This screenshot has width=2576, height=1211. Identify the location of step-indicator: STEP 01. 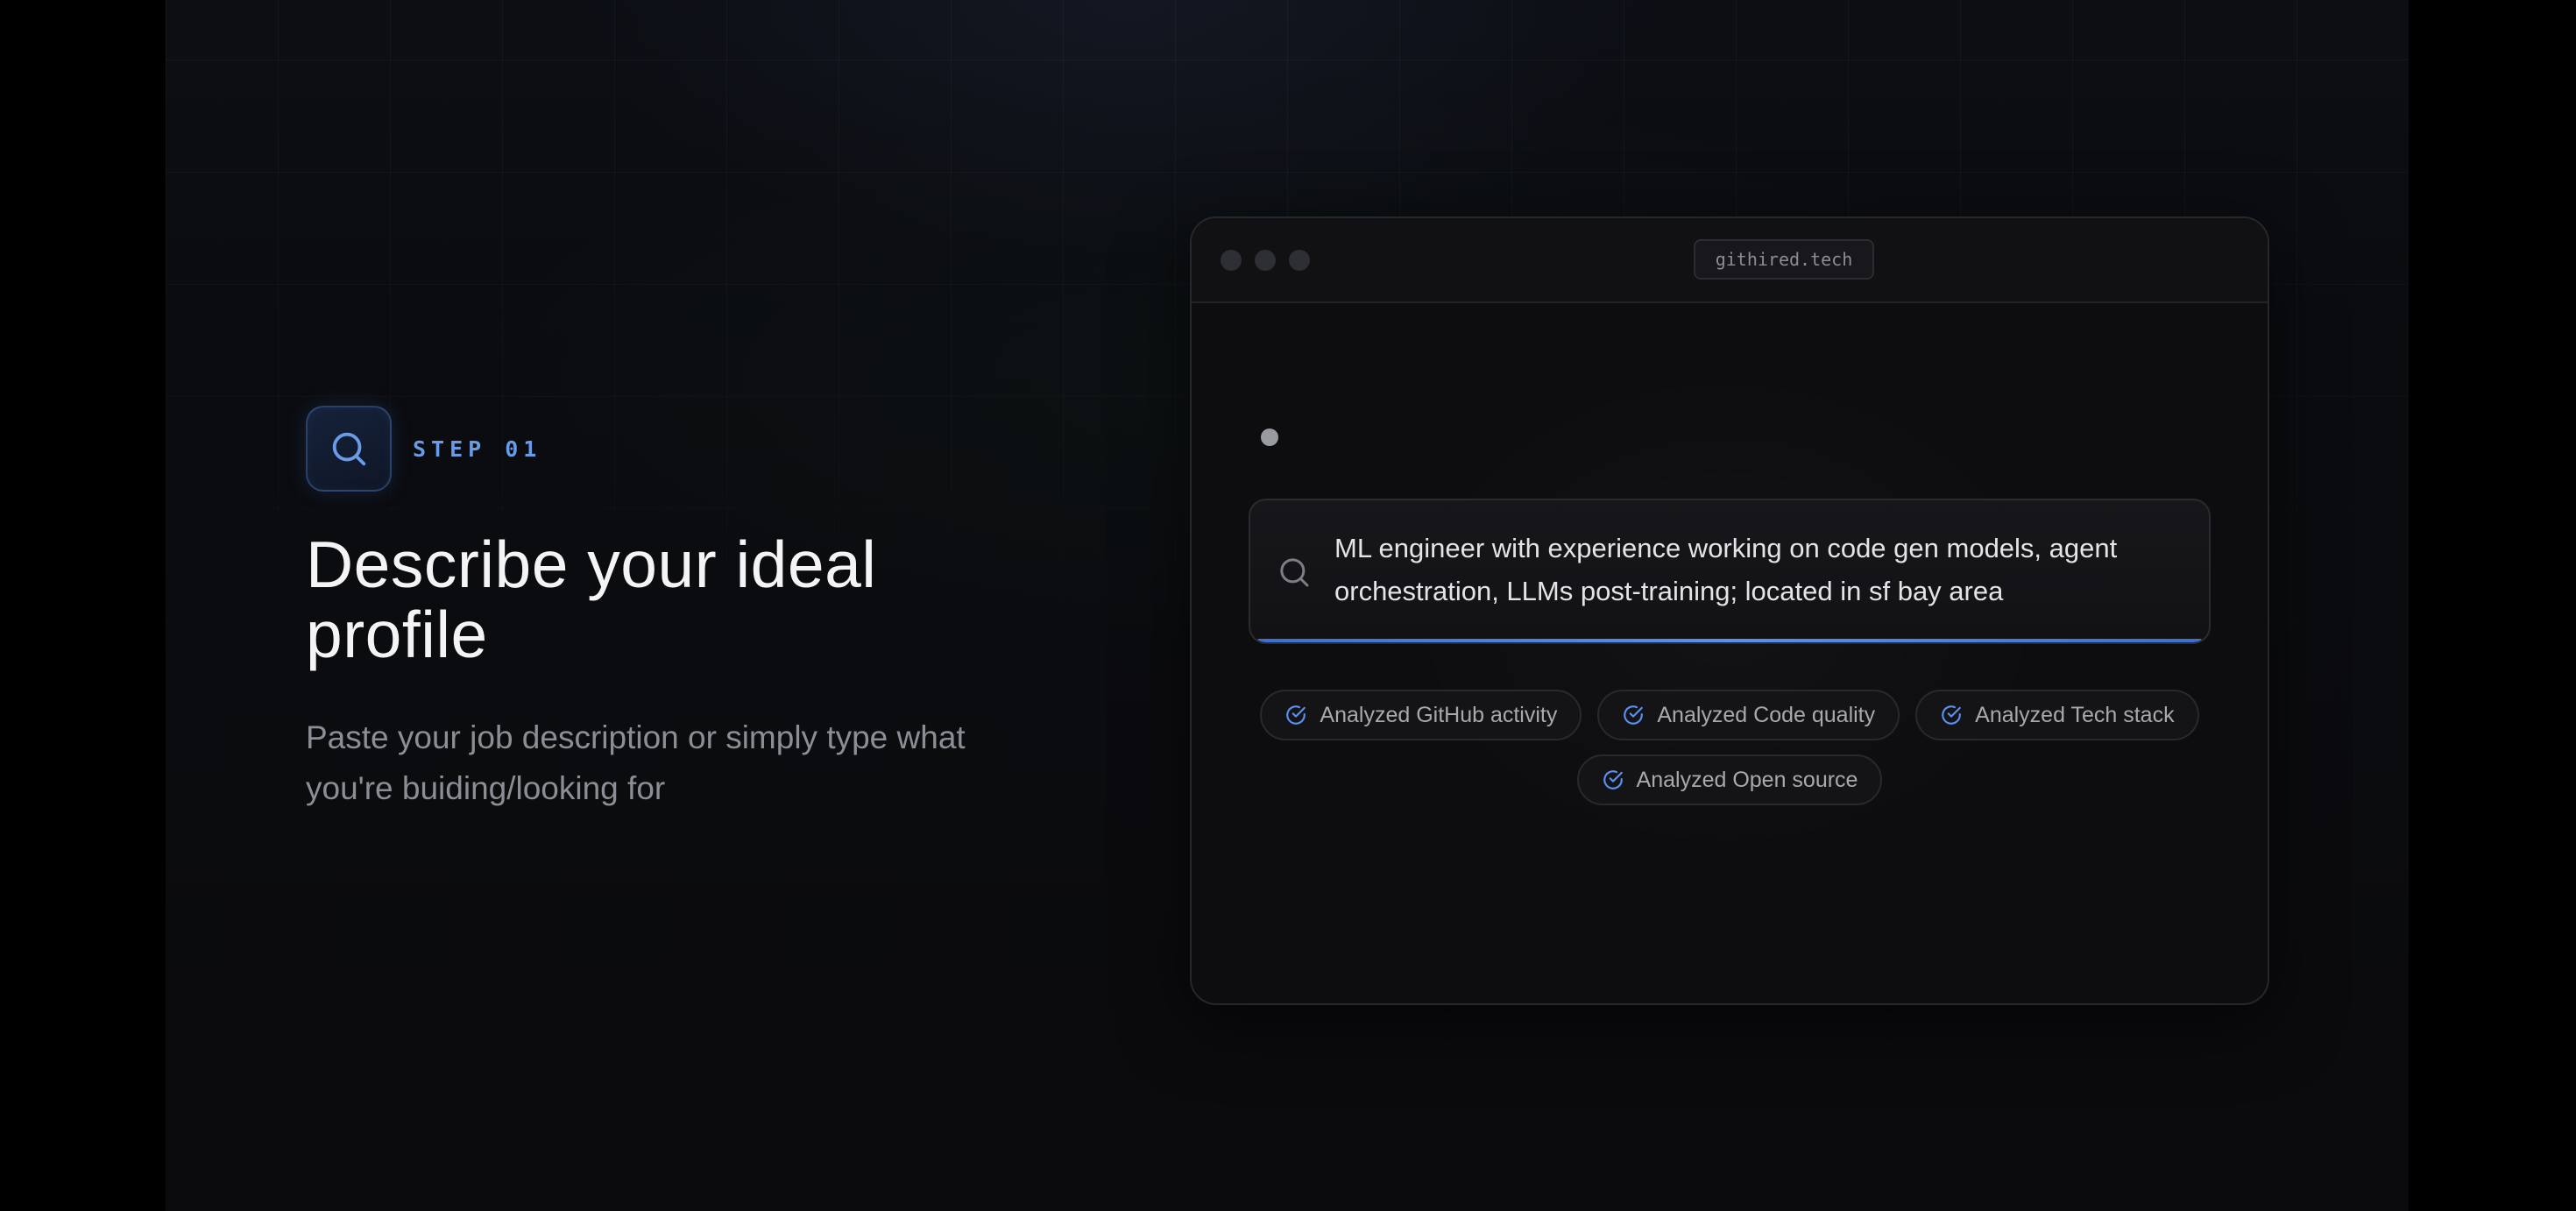
(423, 449).